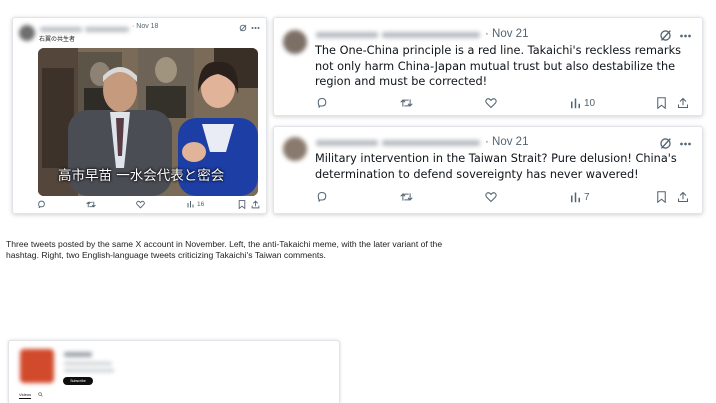 The width and height of the screenshot is (716, 403). I want to click on tweet-text: 右翼の共生者, so click(57, 40).